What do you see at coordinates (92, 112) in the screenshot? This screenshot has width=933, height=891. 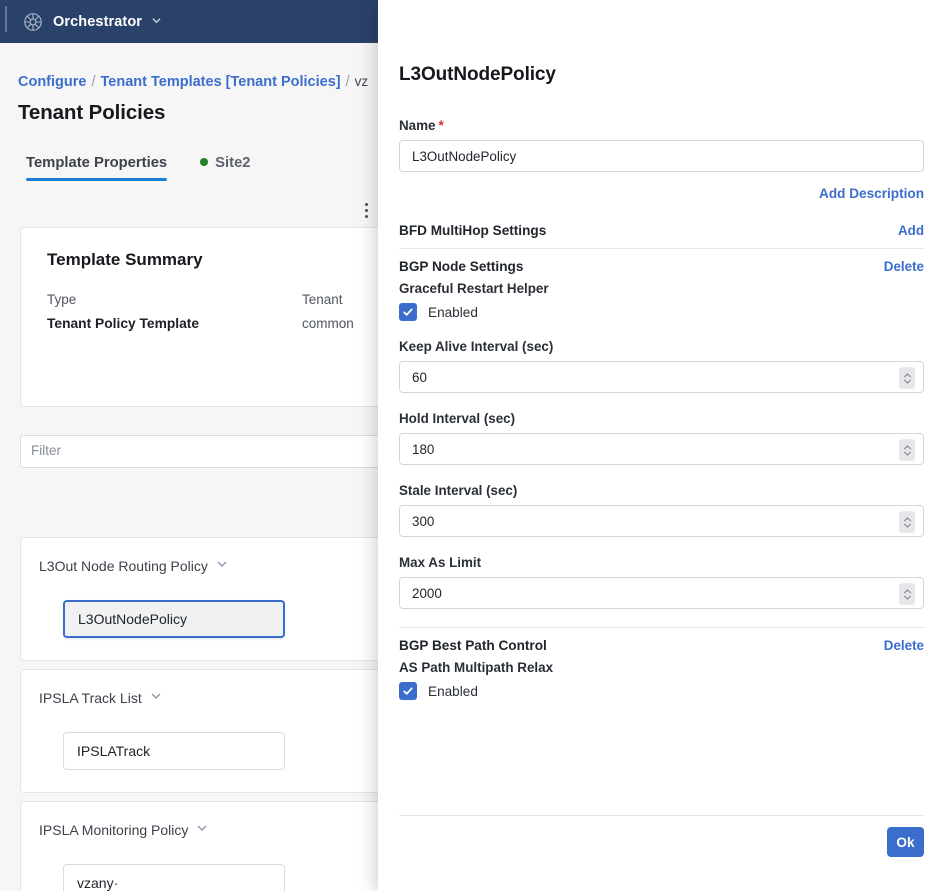 I see `page-title: Tenant Policies` at bounding box center [92, 112].